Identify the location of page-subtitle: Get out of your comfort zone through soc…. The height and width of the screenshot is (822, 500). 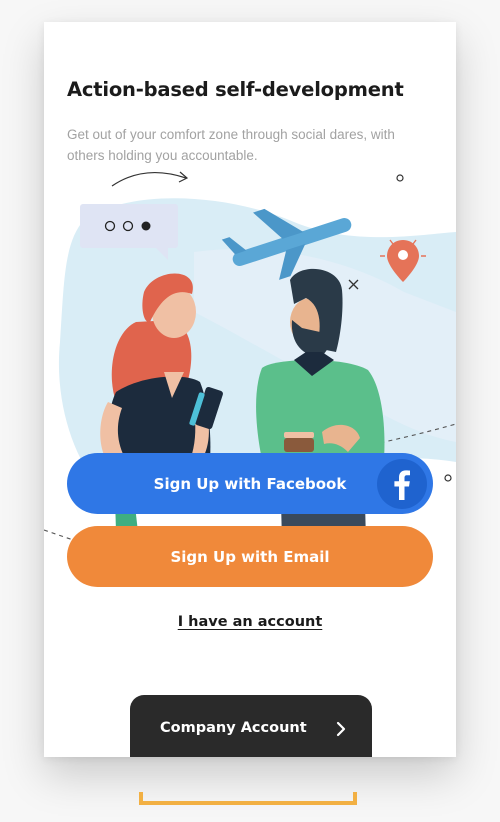
(231, 145).